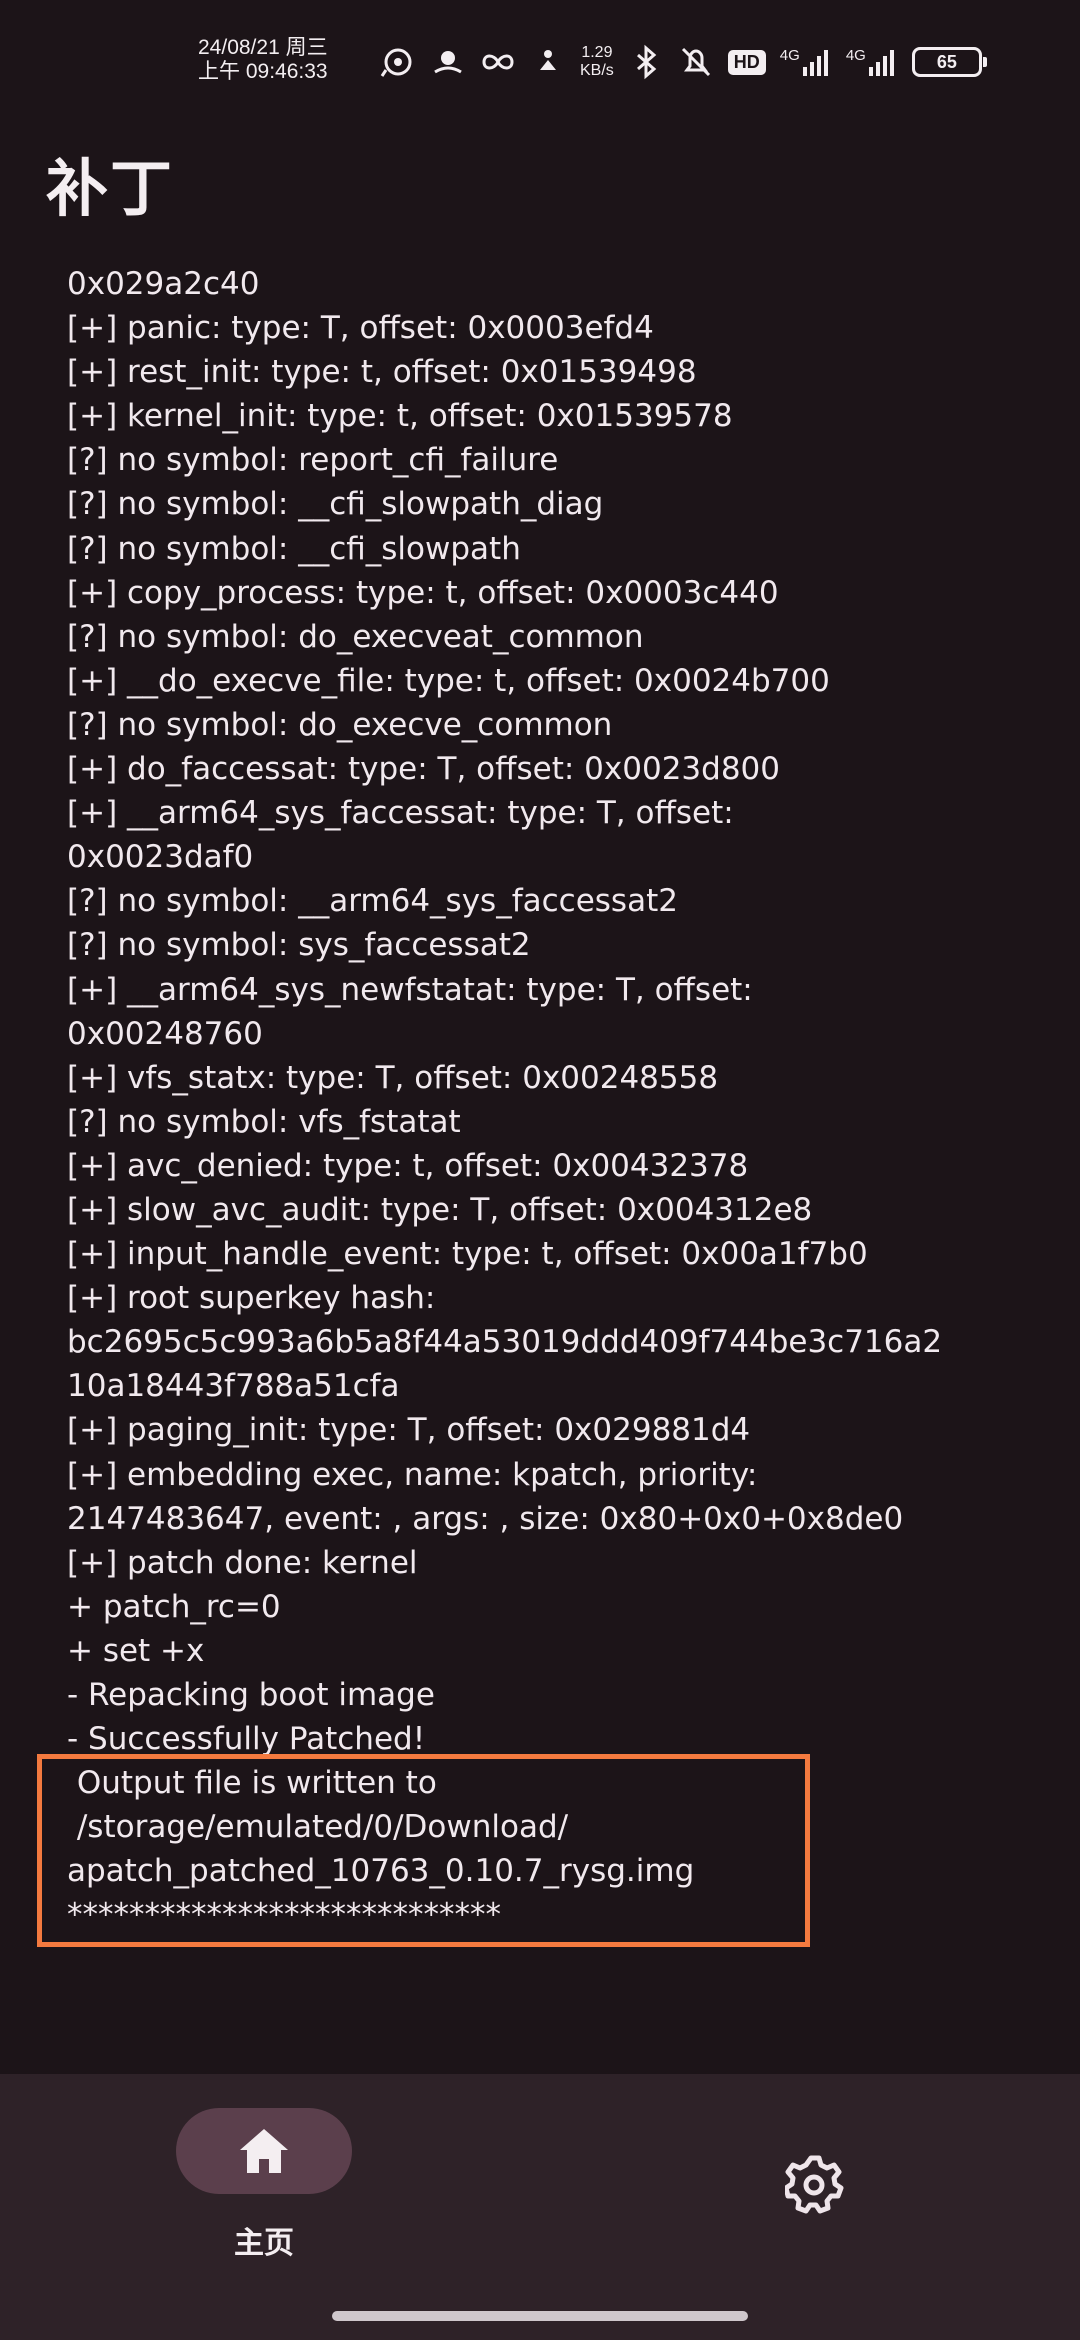 The height and width of the screenshot is (2340, 1080). Describe the element at coordinates (251, 1695) in the screenshot. I see `log-line: - Repacking boot image` at that location.